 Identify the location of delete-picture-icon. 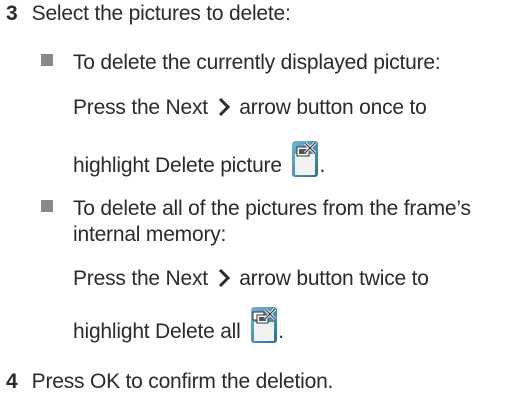
(305, 159).